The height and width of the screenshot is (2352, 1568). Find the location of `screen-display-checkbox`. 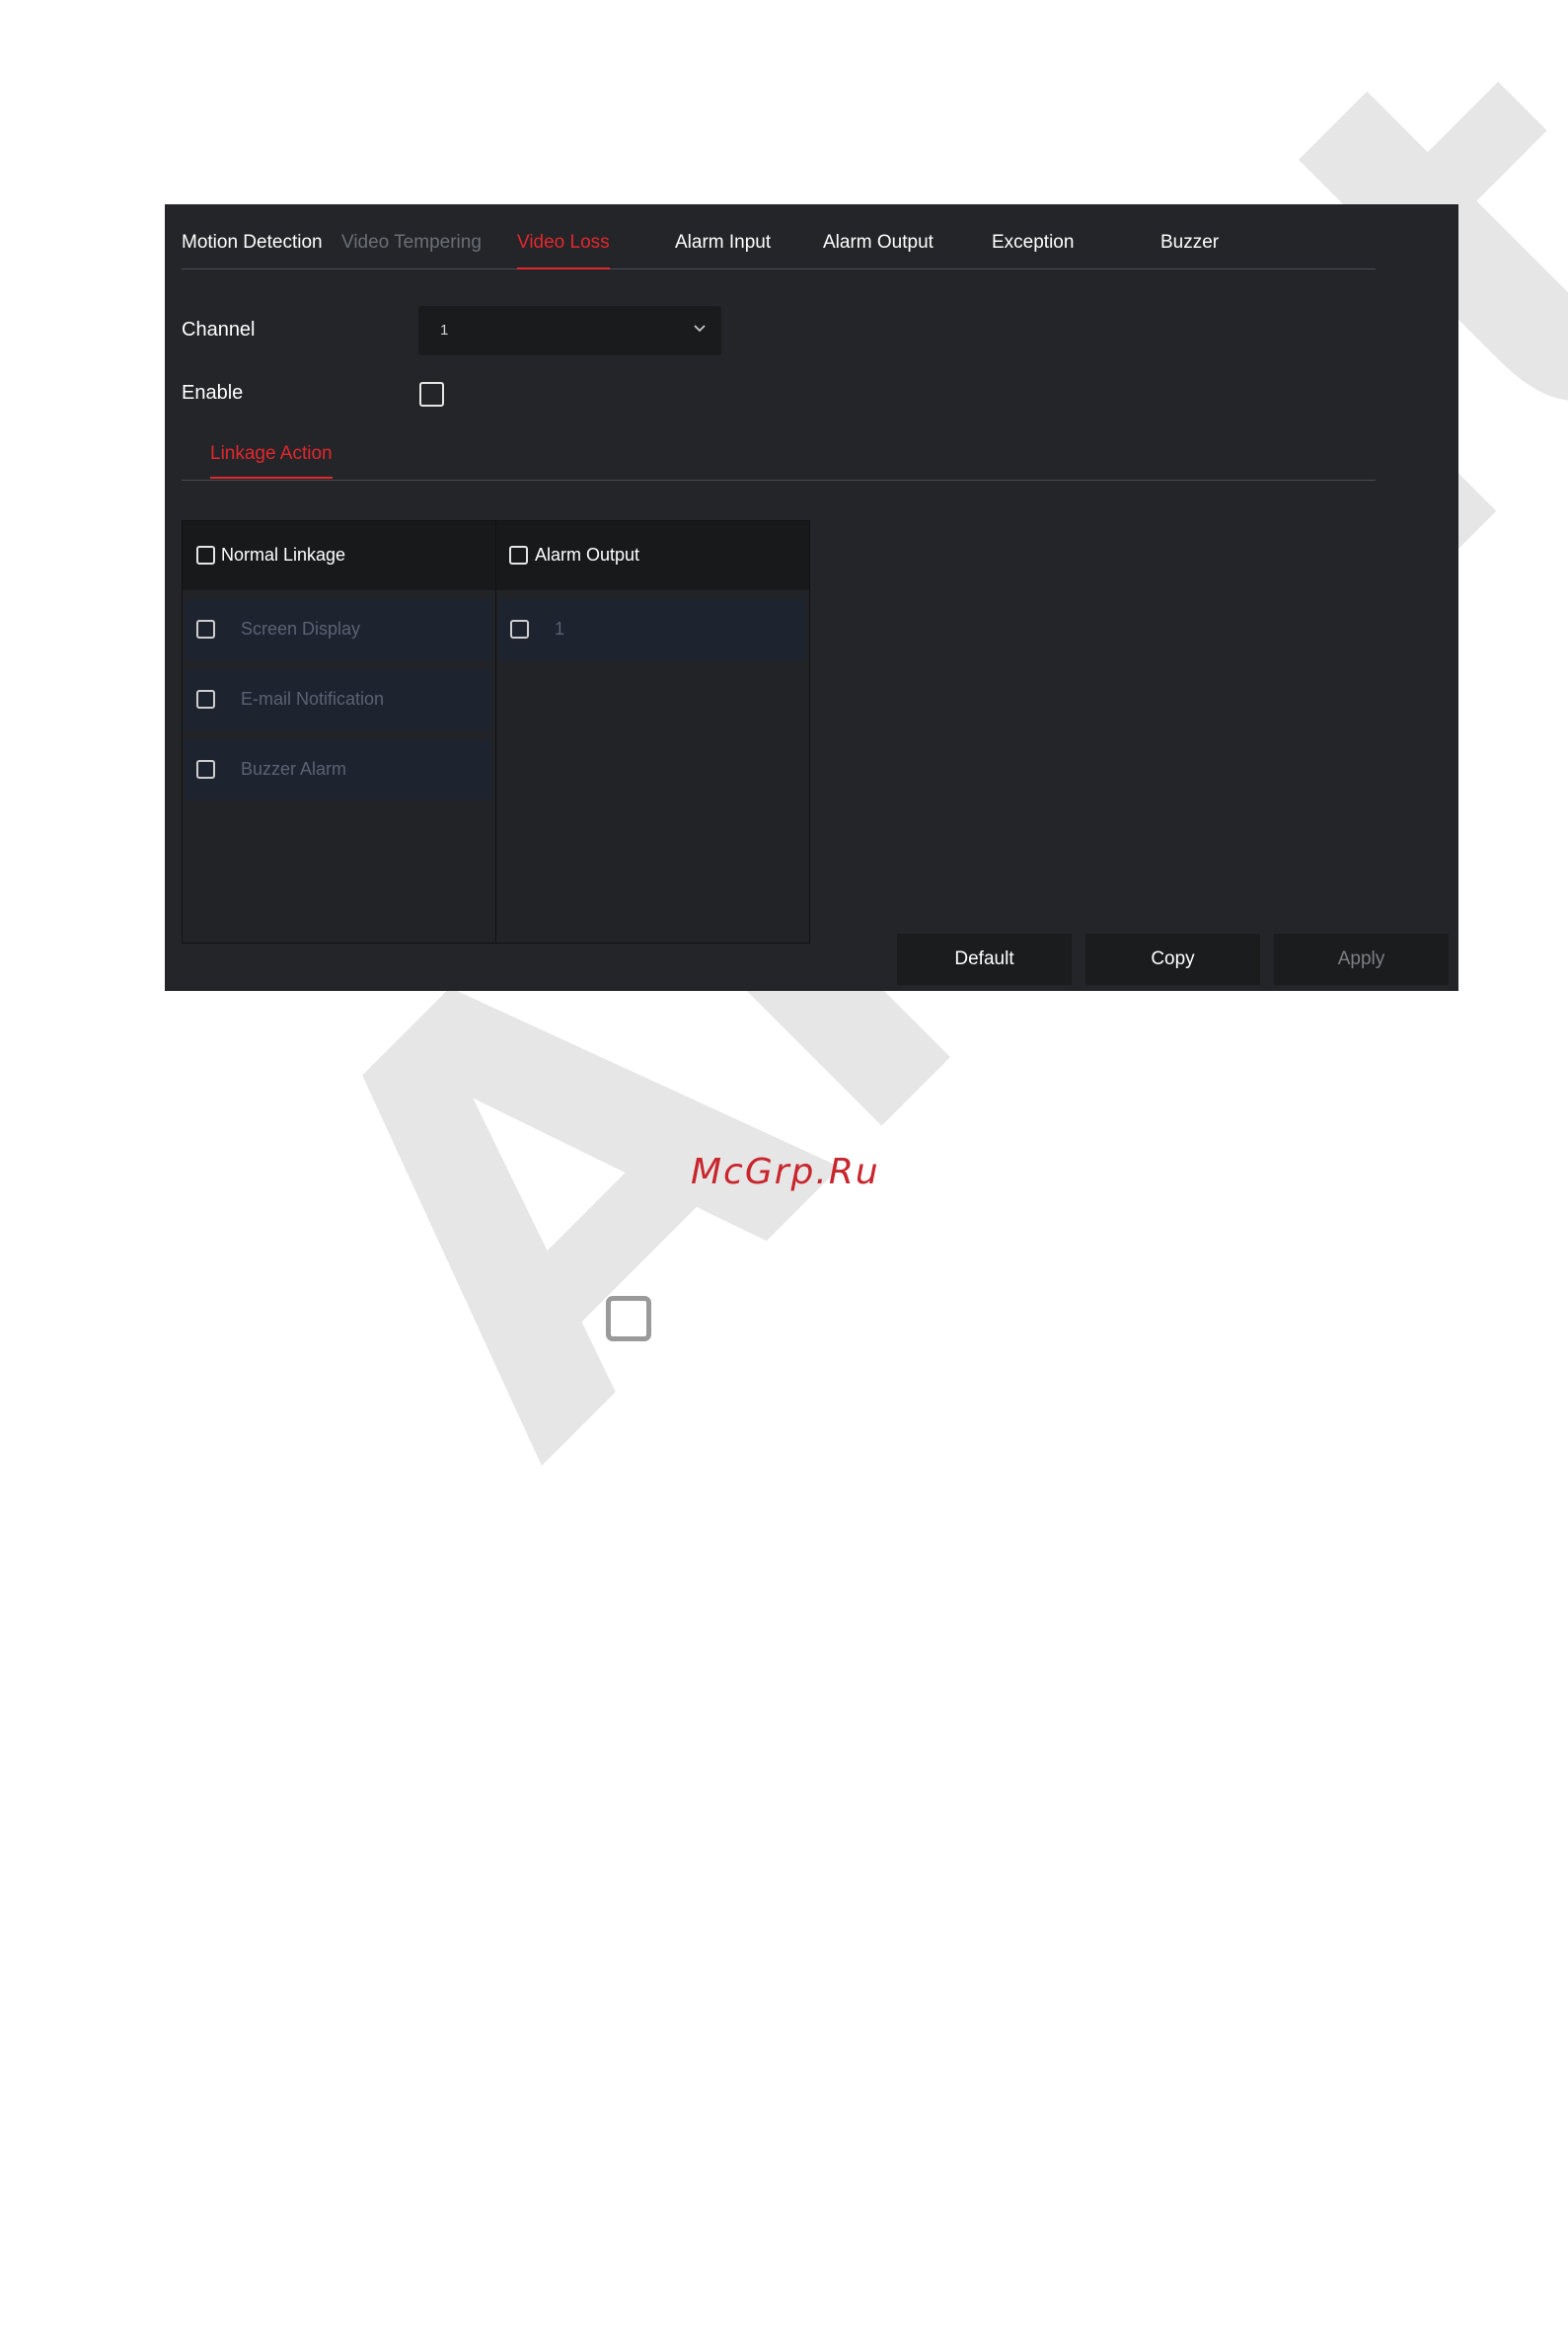

screen-display-checkbox is located at coordinates (206, 629).